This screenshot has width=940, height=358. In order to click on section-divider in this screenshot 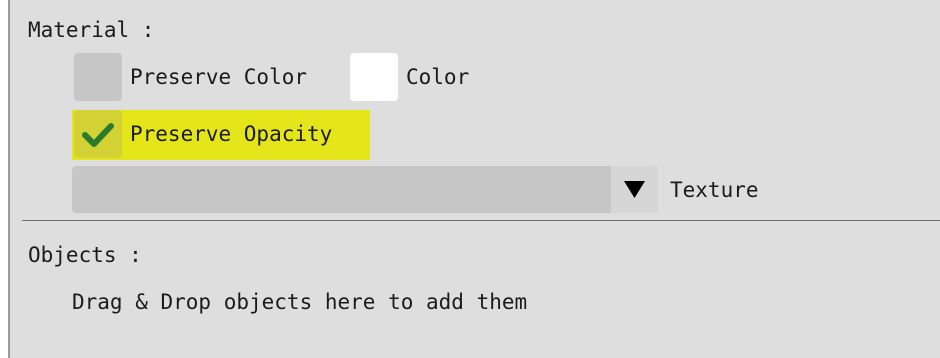, I will do `click(481, 220)`.